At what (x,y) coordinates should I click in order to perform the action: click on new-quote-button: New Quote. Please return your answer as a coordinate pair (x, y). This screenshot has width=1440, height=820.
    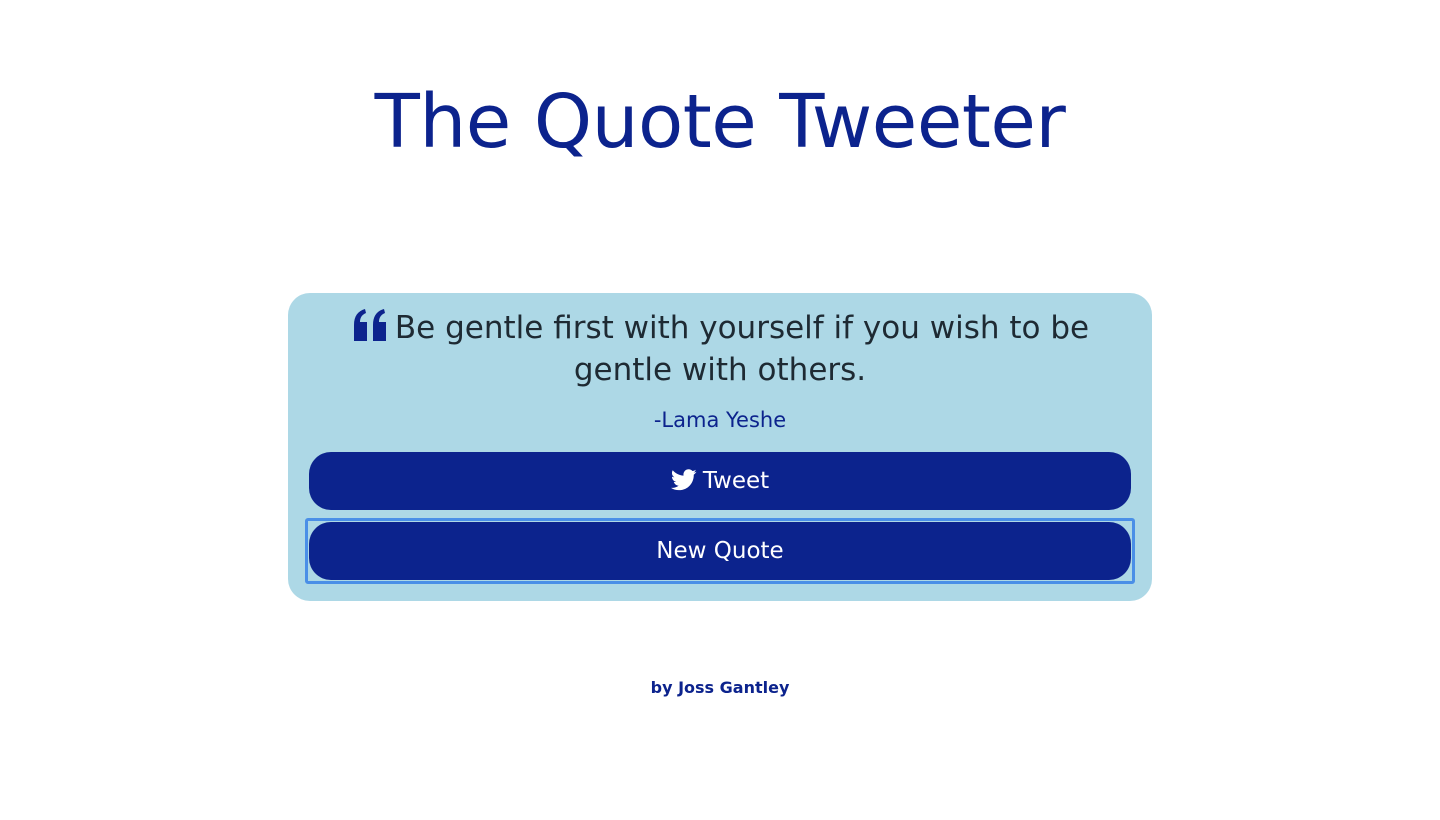
    Looking at the image, I should click on (720, 551).